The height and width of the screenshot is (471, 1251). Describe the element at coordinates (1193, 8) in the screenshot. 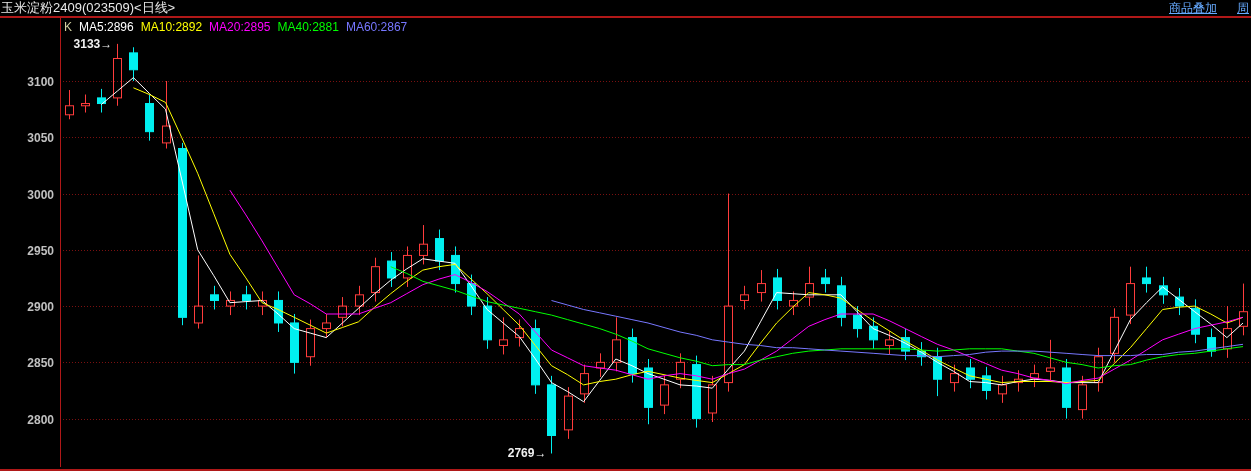

I see `toolbar-link: 商品叠加` at that location.